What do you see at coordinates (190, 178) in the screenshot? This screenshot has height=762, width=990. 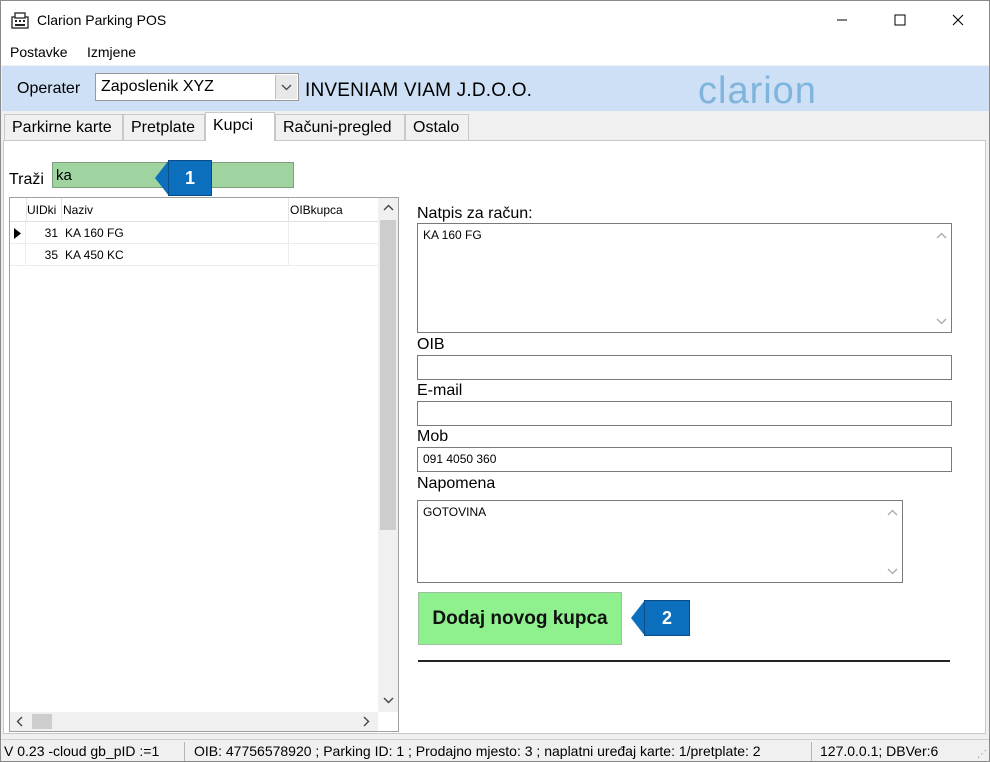 I see `callout-badge-1: 1` at bounding box center [190, 178].